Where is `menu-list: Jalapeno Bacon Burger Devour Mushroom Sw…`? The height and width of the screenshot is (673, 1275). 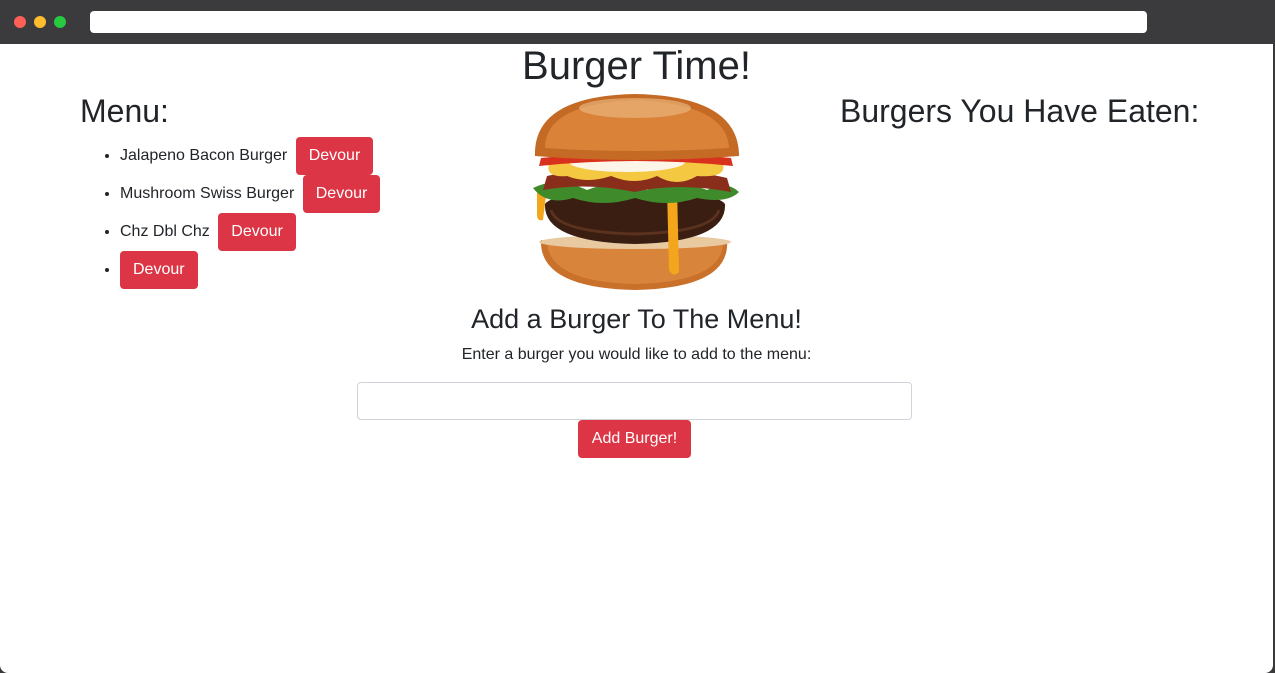 menu-list: Jalapeno Bacon Burger Devour Mushroom Sw… is located at coordinates (230, 212).